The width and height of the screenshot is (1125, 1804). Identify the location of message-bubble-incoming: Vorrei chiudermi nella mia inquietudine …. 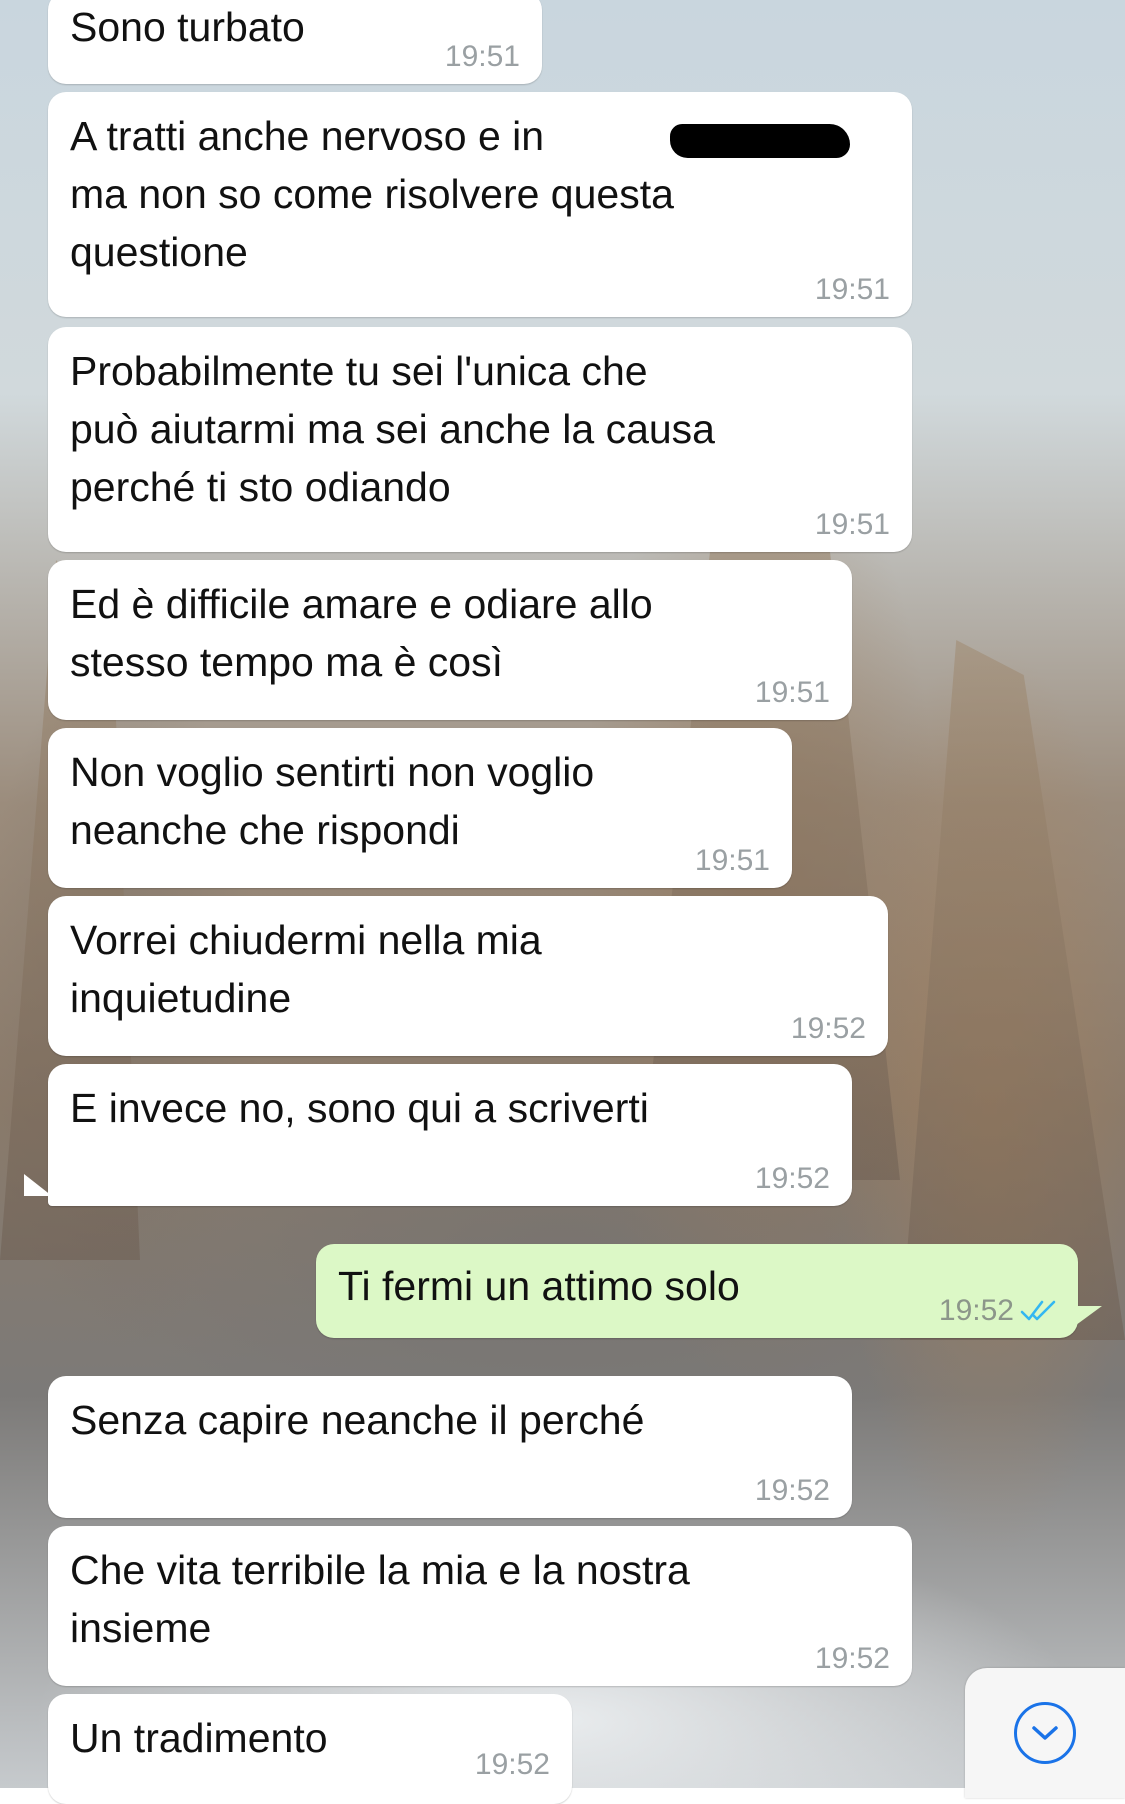
(468, 976).